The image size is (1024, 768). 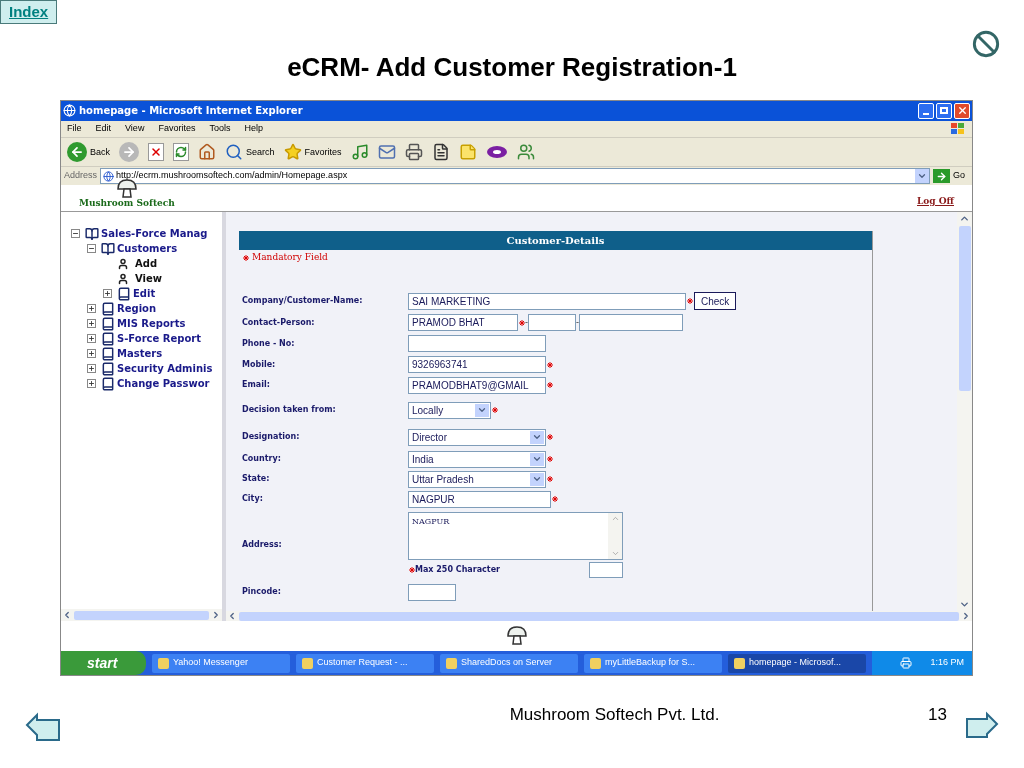 I want to click on mandatory-legend: Mandatory Field, so click(x=290, y=258).